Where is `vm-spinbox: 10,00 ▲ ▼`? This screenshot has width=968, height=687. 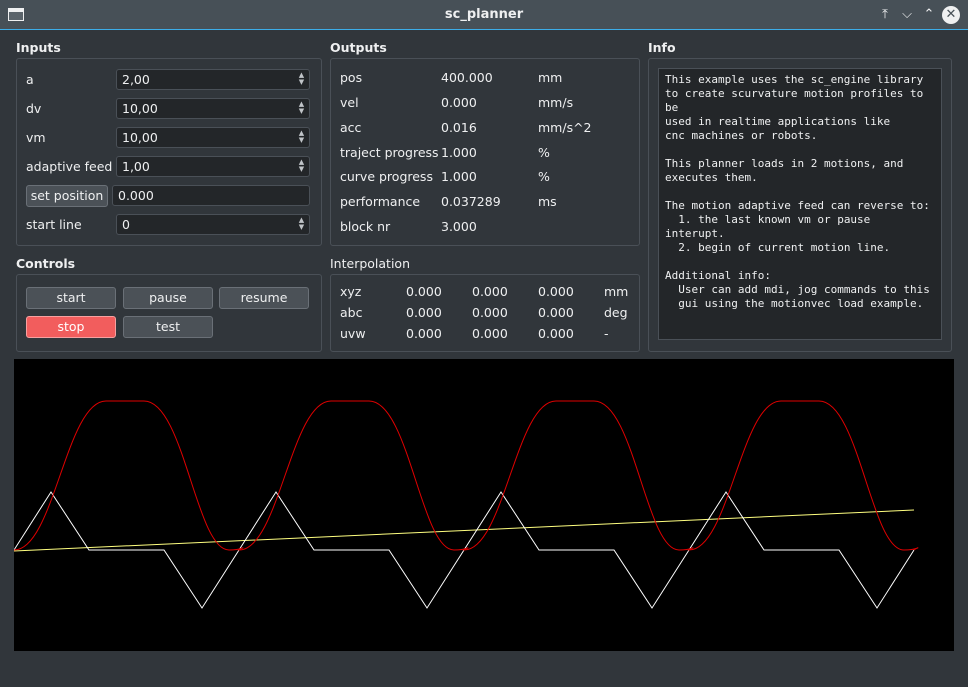 vm-spinbox: 10,00 ▲ ▼ is located at coordinates (213, 137).